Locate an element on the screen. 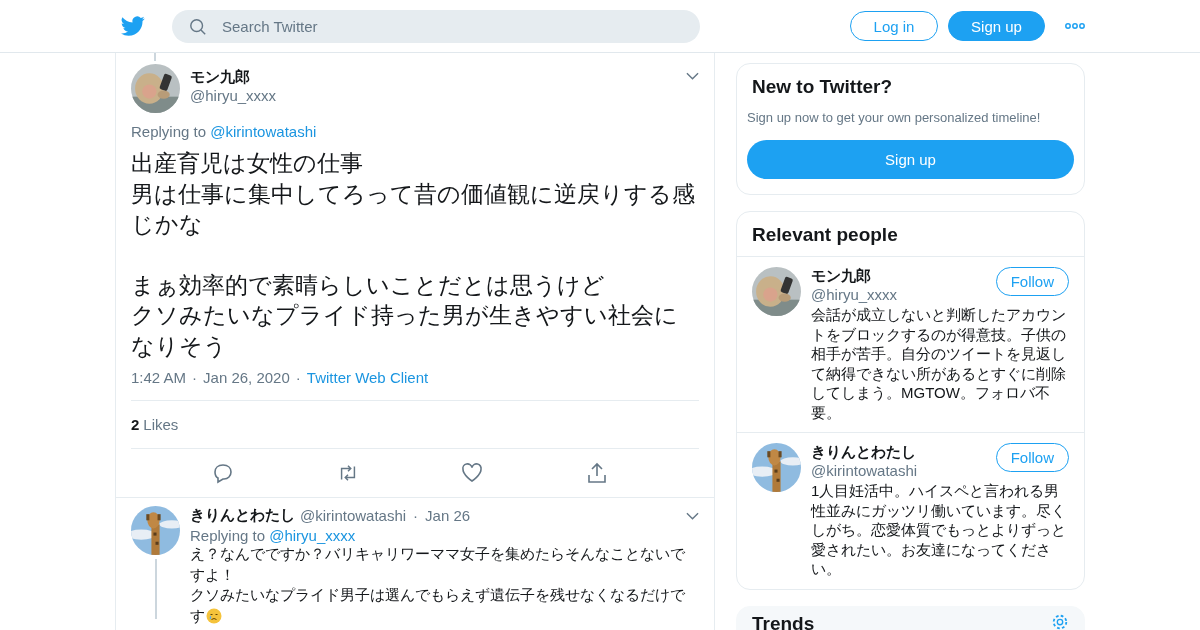 Image resolution: width=1200 pixels, height=630 pixels. bird-logo-icon is located at coordinates (133, 26).